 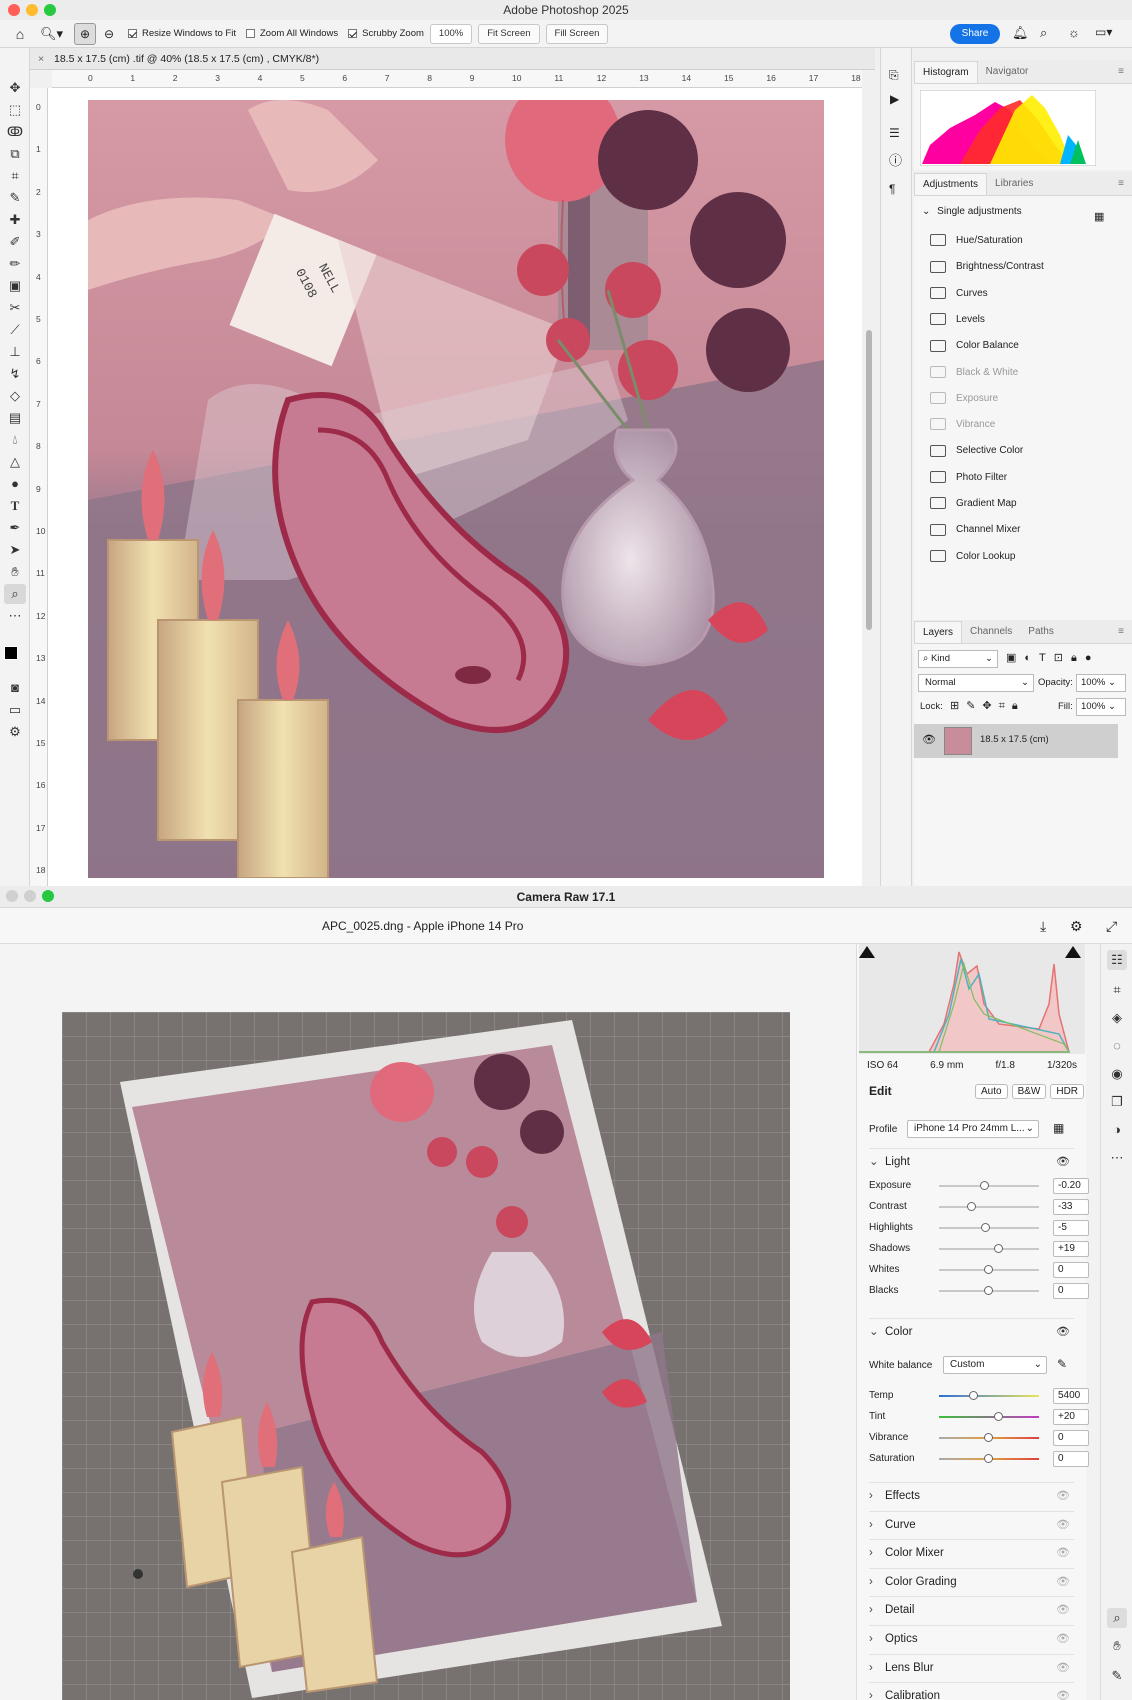 What do you see at coordinates (57, 34) in the screenshot?
I see `zoom-tool-icon: 🔍︎▾` at bounding box center [57, 34].